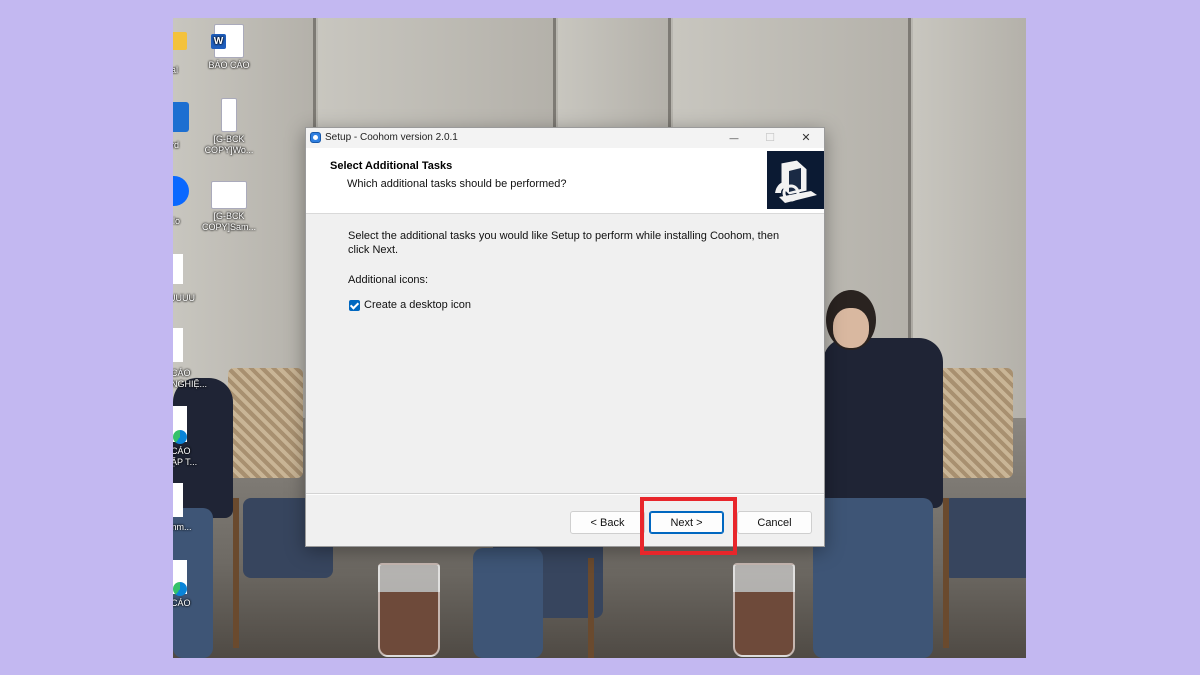  What do you see at coordinates (180, 41) in the screenshot?
I see `folder-icon` at bounding box center [180, 41].